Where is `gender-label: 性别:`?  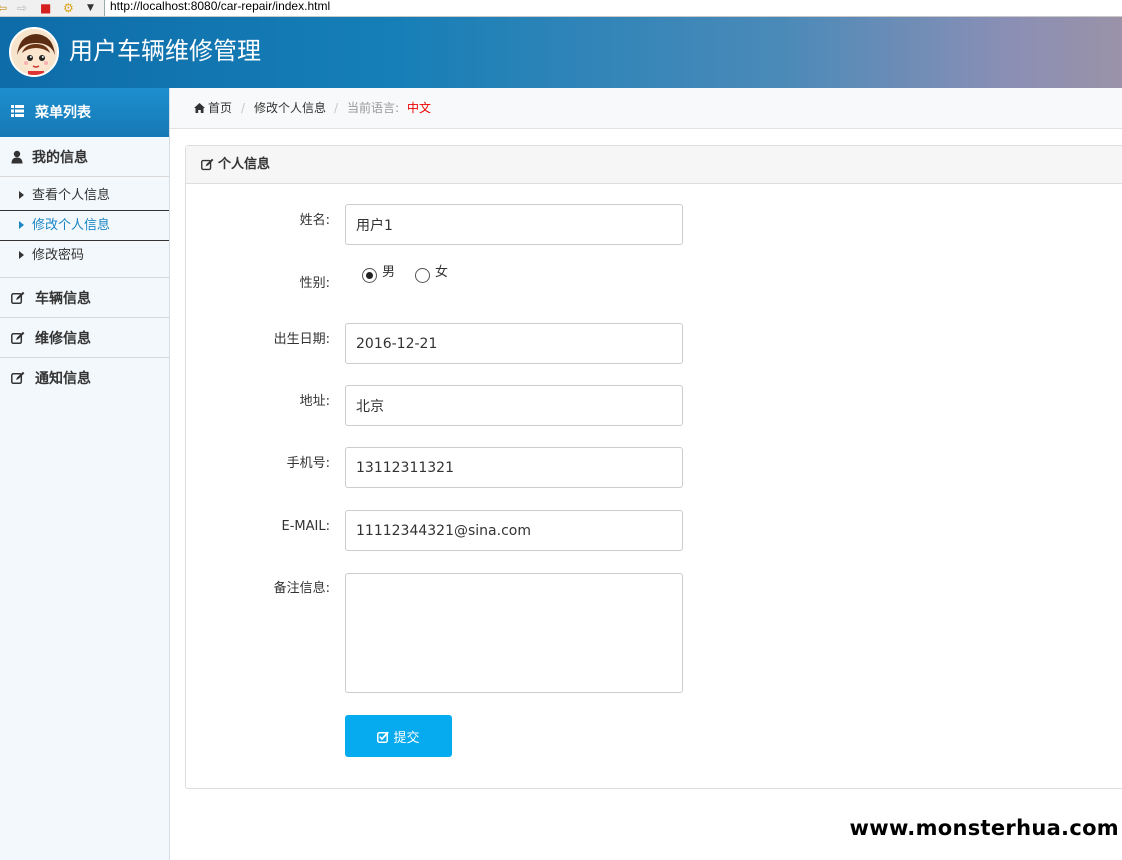 gender-label: 性别: is located at coordinates (314, 283).